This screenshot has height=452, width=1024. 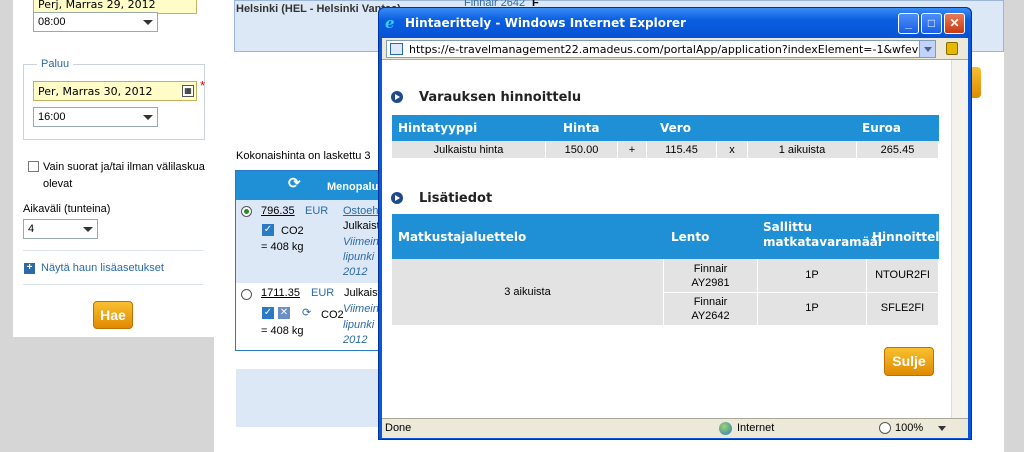 I want to click on times-cell: x, so click(x=732, y=150).